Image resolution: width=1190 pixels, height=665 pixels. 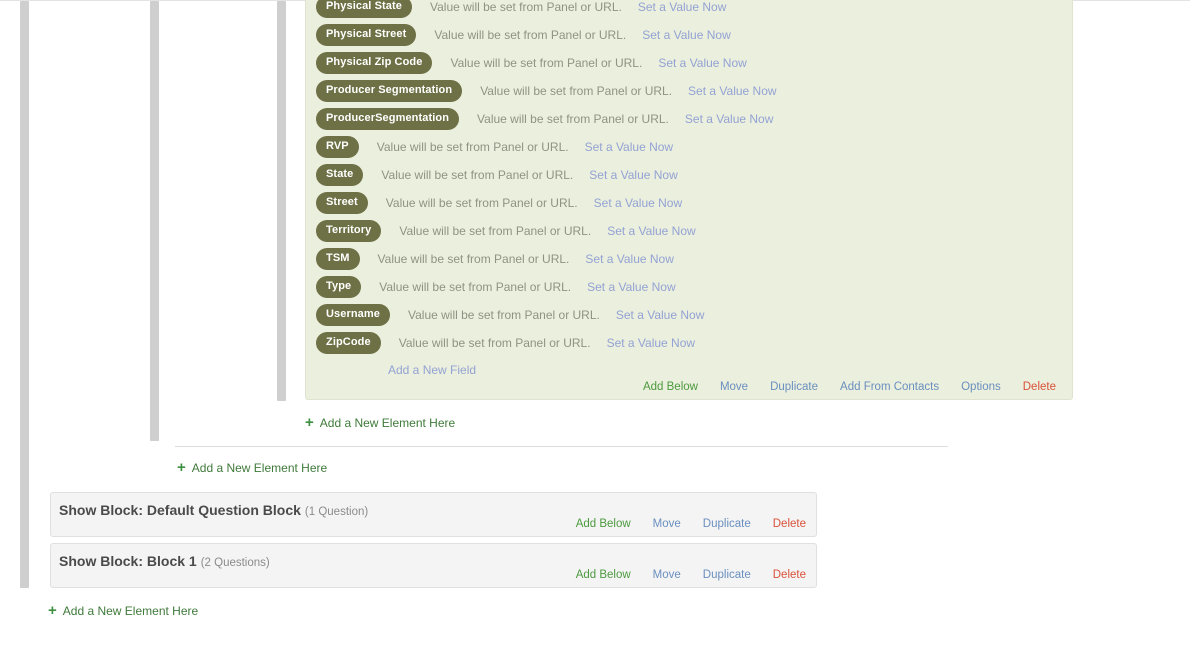 I want to click on add-new-element-link-2: + Add a New Element Here, so click(x=252, y=467).